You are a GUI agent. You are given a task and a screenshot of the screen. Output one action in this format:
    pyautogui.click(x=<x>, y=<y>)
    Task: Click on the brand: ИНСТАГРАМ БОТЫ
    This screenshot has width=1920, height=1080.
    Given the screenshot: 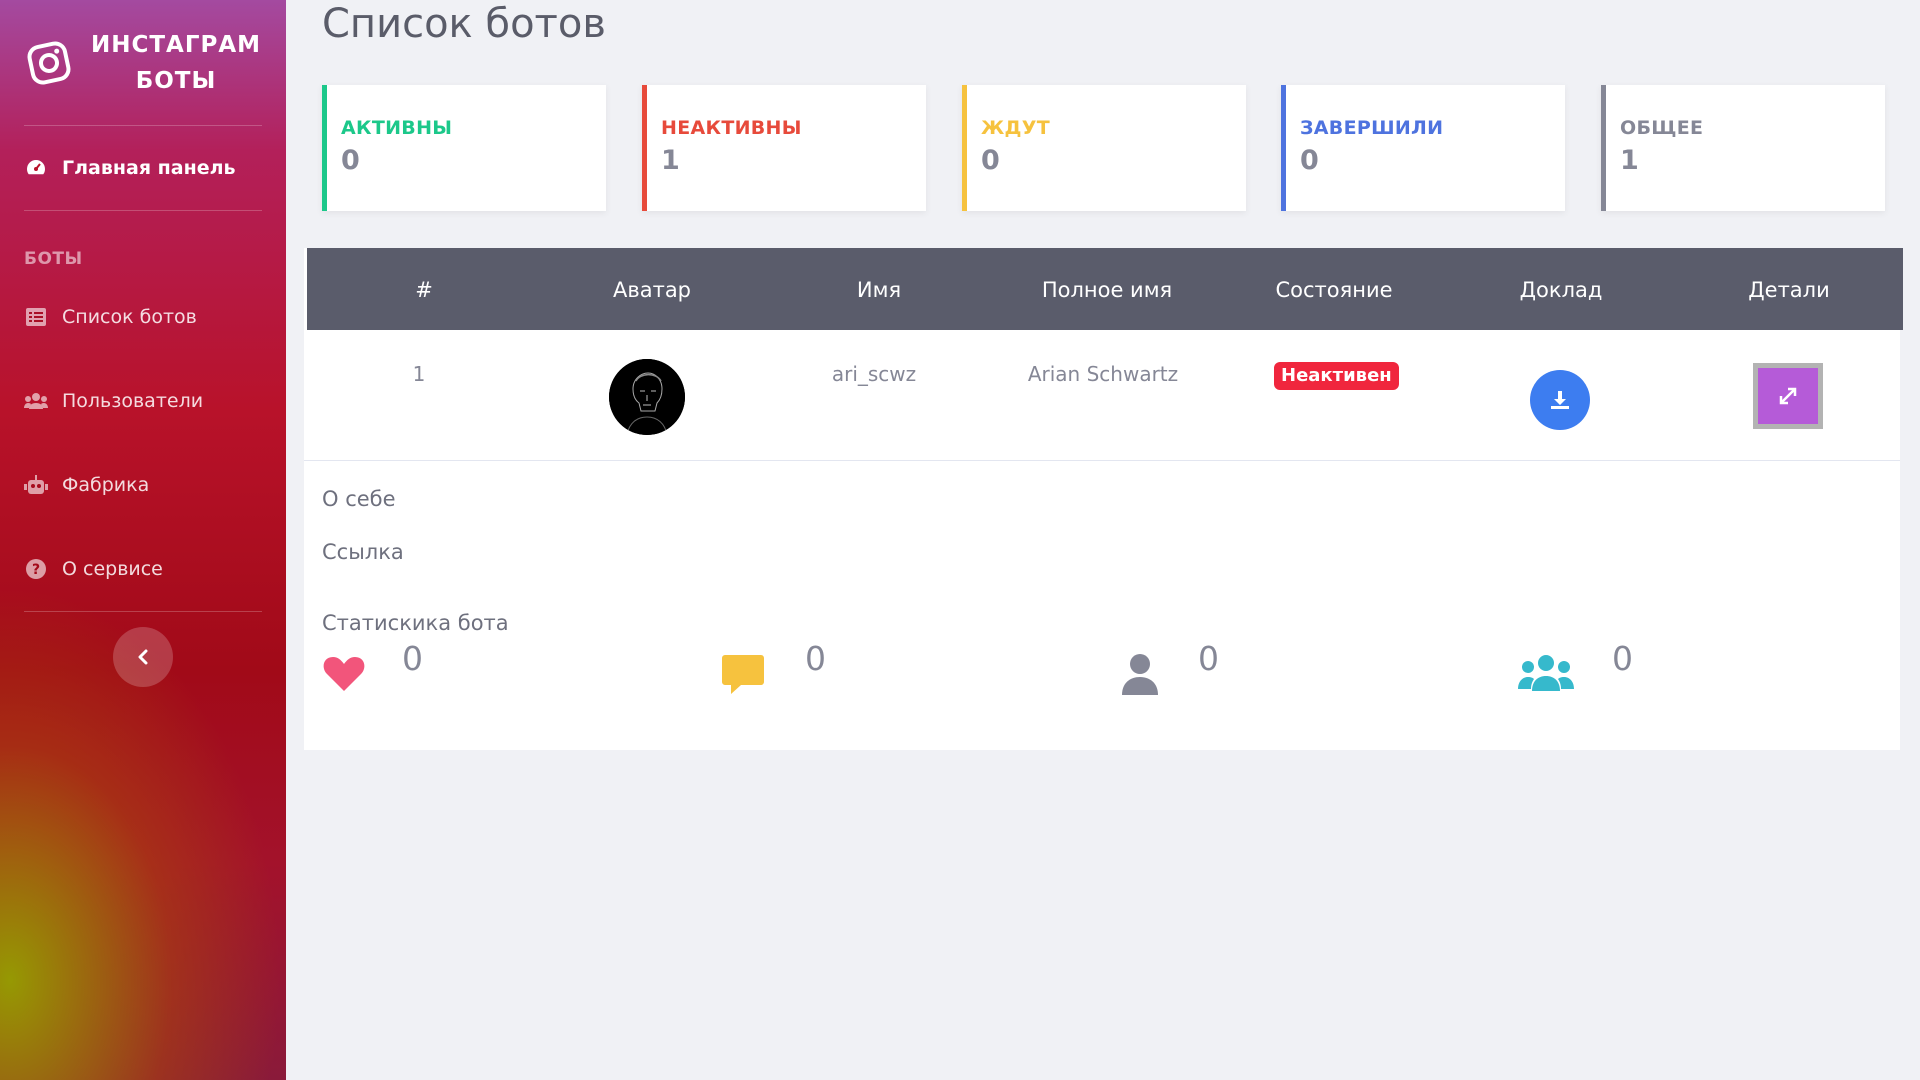 What is the action you would take?
    pyautogui.click(x=143, y=62)
    